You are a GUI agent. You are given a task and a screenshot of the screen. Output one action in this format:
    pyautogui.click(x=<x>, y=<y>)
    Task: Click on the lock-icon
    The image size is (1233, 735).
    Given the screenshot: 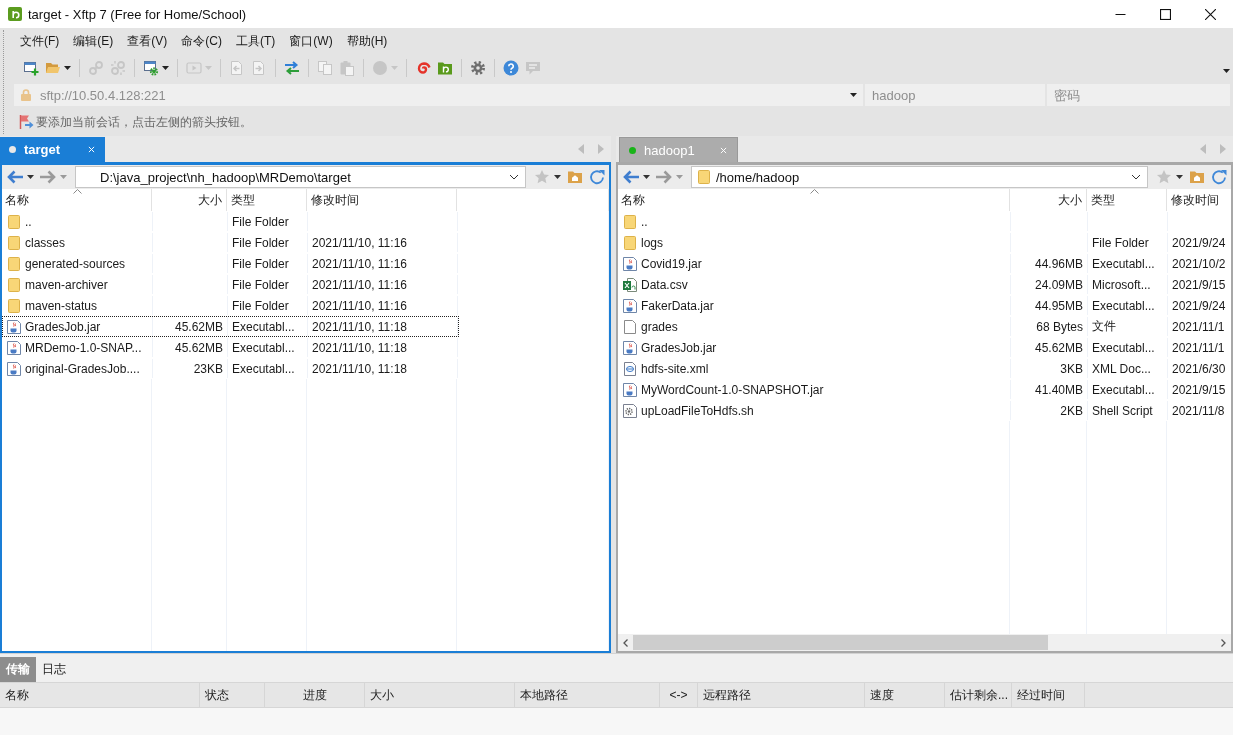 What is the action you would take?
    pyautogui.click(x=26, y=95)
    